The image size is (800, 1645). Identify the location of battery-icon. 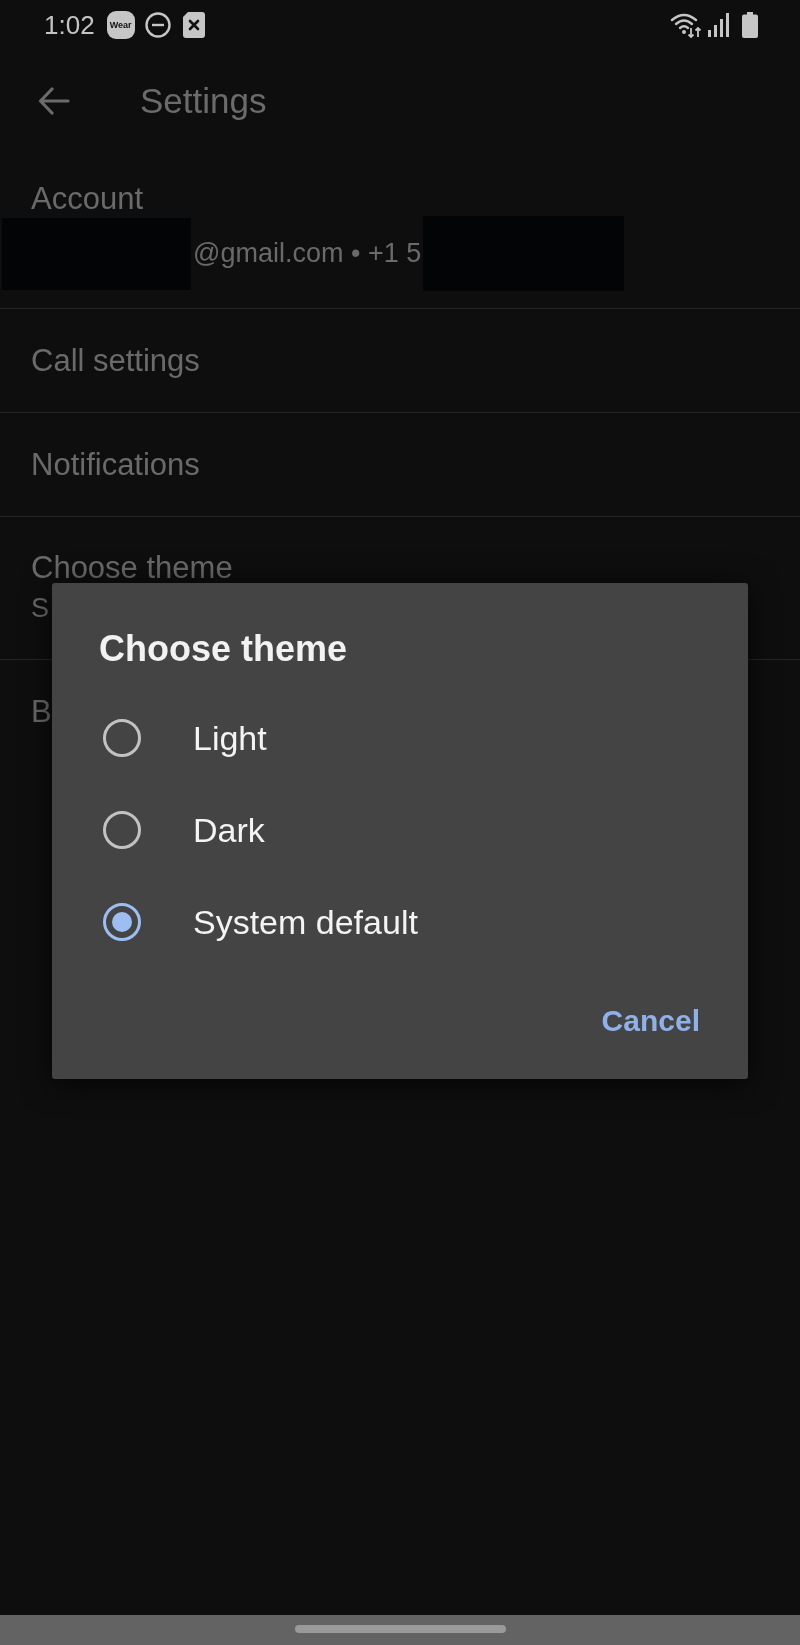
(750, 25).